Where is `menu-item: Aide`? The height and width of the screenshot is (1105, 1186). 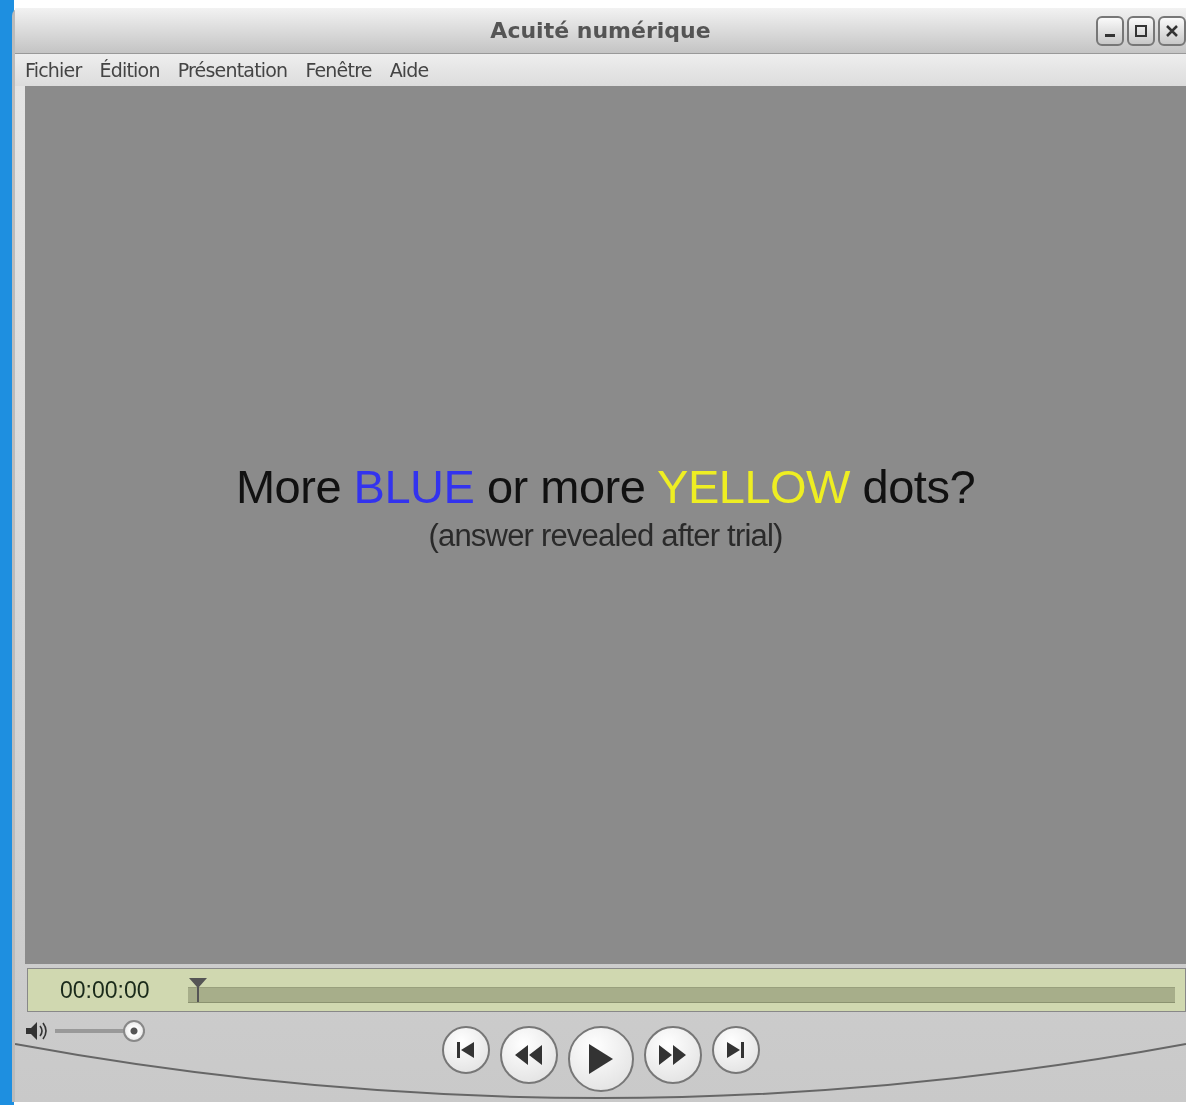 menu-item: Aide is located at coordinates (409, 70).